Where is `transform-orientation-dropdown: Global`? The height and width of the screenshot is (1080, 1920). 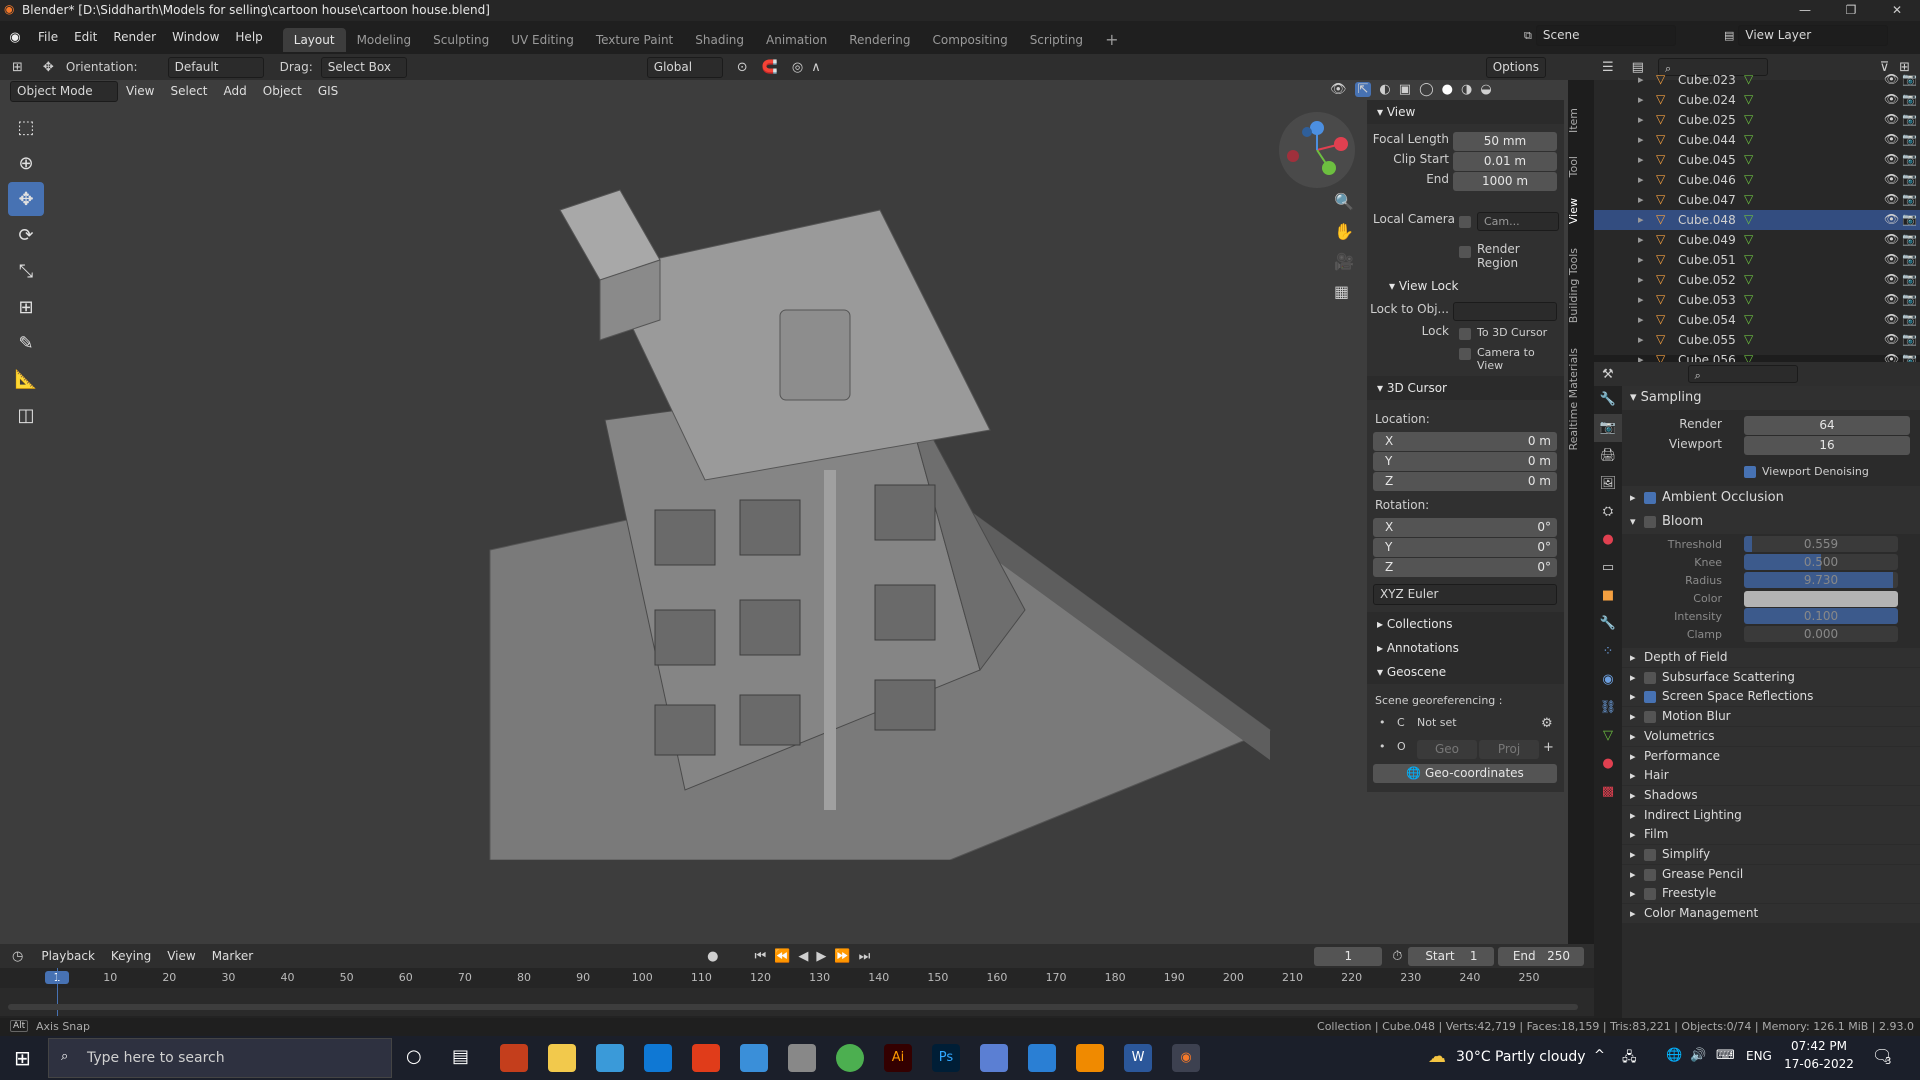 transform-orientation-dropdown: Global is located at coordinates (684, 67).